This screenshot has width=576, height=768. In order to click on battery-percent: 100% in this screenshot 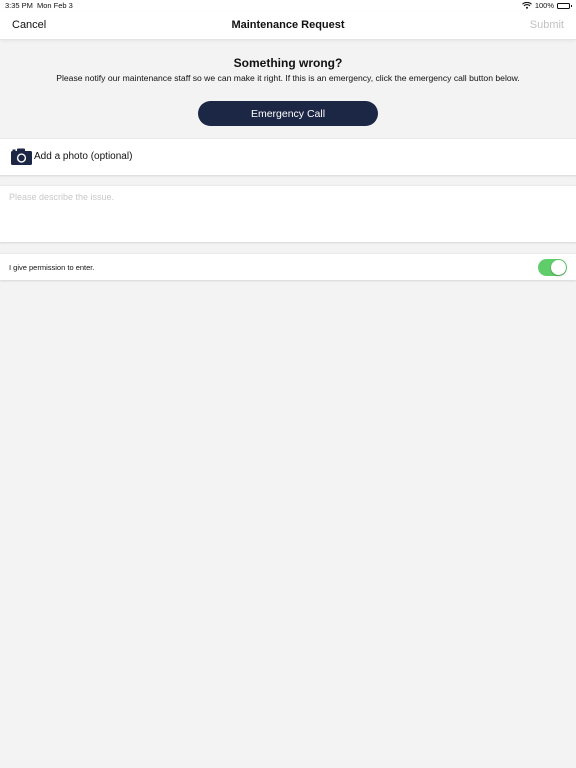, I will do `click(544, 5)`.